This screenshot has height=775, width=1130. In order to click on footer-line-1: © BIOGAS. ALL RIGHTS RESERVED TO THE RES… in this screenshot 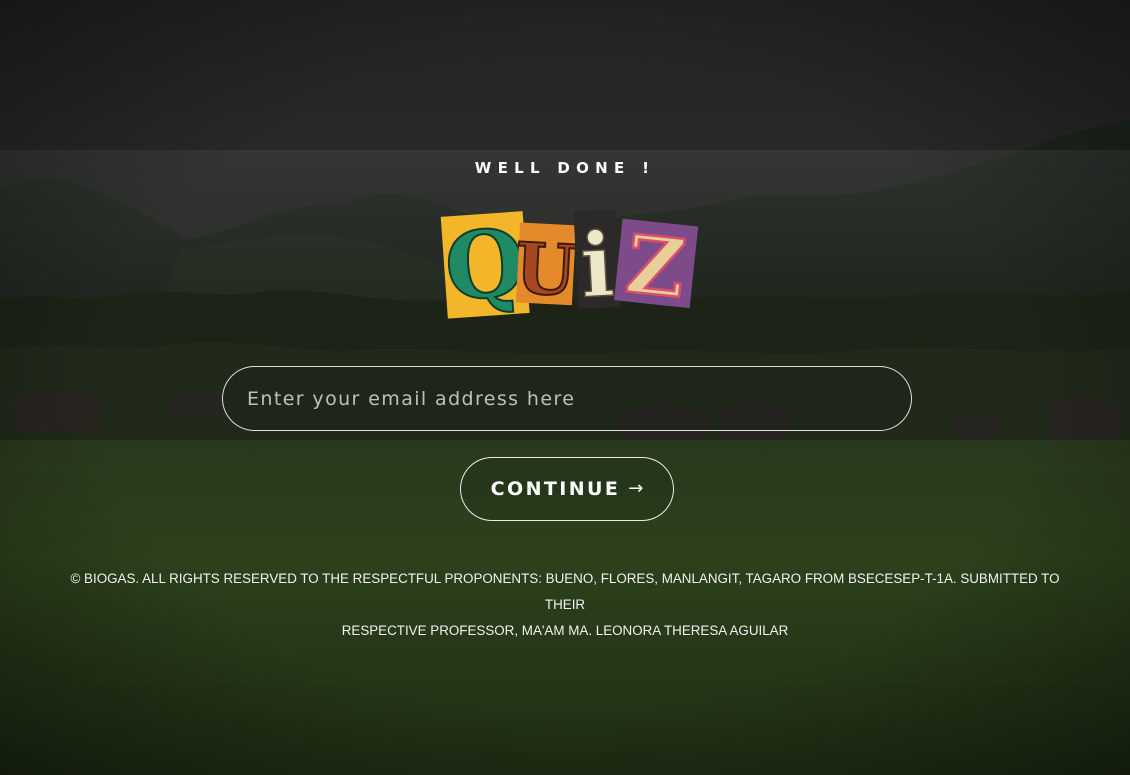, I will do `click(565, 591)`.